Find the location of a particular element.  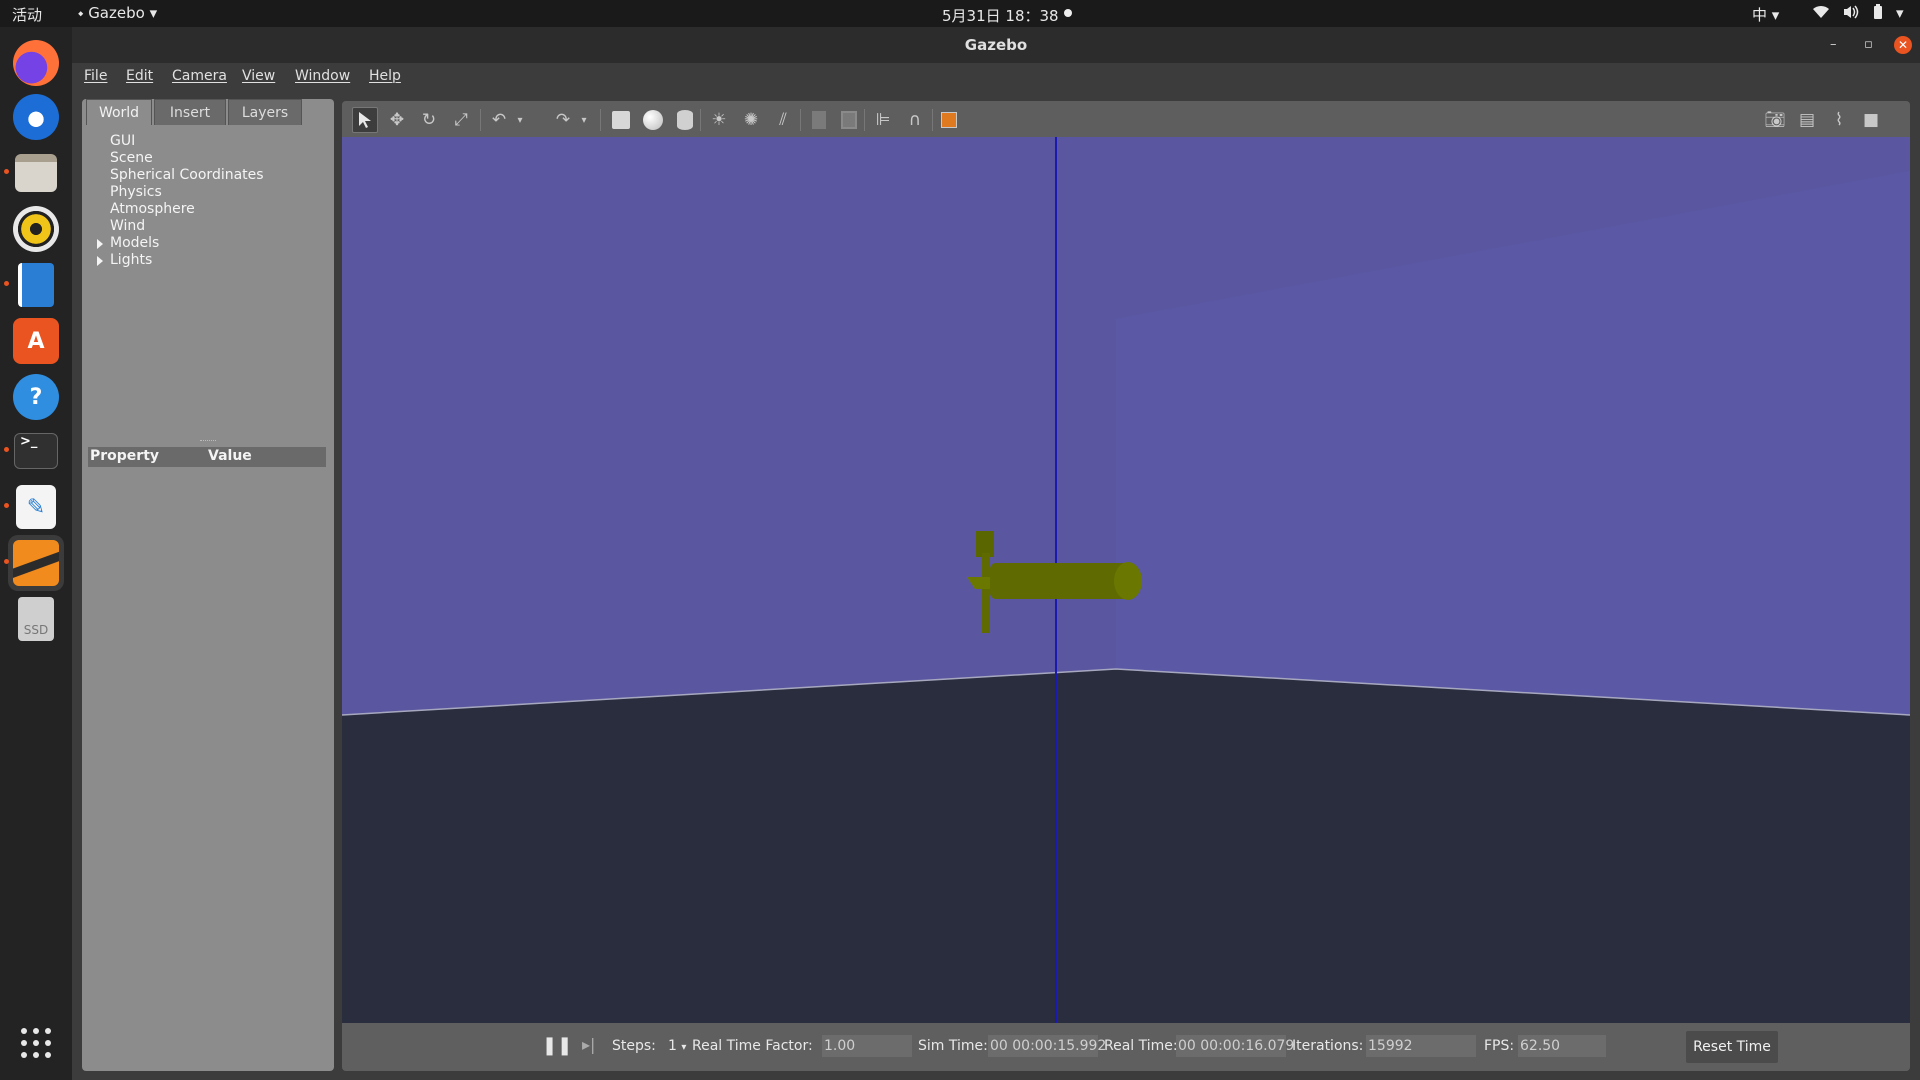

directional-light-button: ⫽ is located at coordinates (783, 120).